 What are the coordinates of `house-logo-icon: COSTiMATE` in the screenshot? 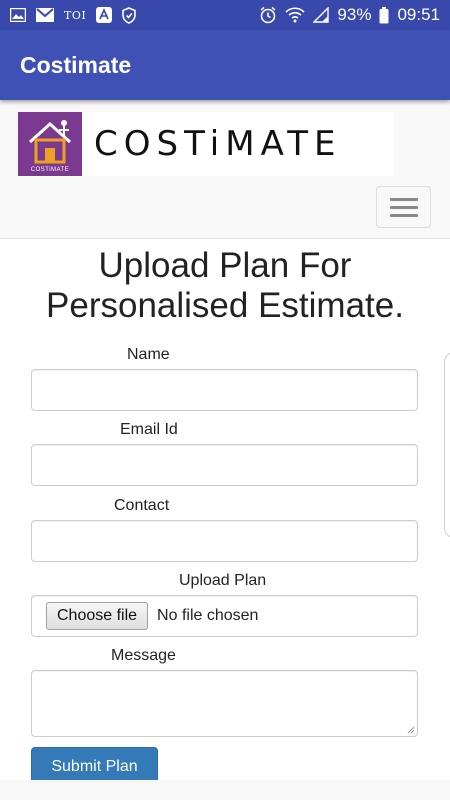 It's located at (50, 144).